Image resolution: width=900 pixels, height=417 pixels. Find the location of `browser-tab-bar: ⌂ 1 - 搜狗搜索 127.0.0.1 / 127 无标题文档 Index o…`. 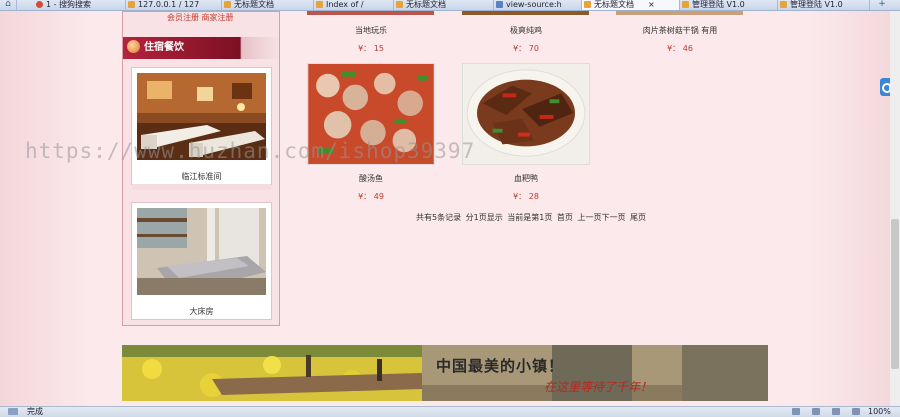

browser-tab-bar: ⌂ 1 - 搜狗搜索 127.0.0.1 / 127 无标题文档 Index o… is located at coordinates (450, 5).